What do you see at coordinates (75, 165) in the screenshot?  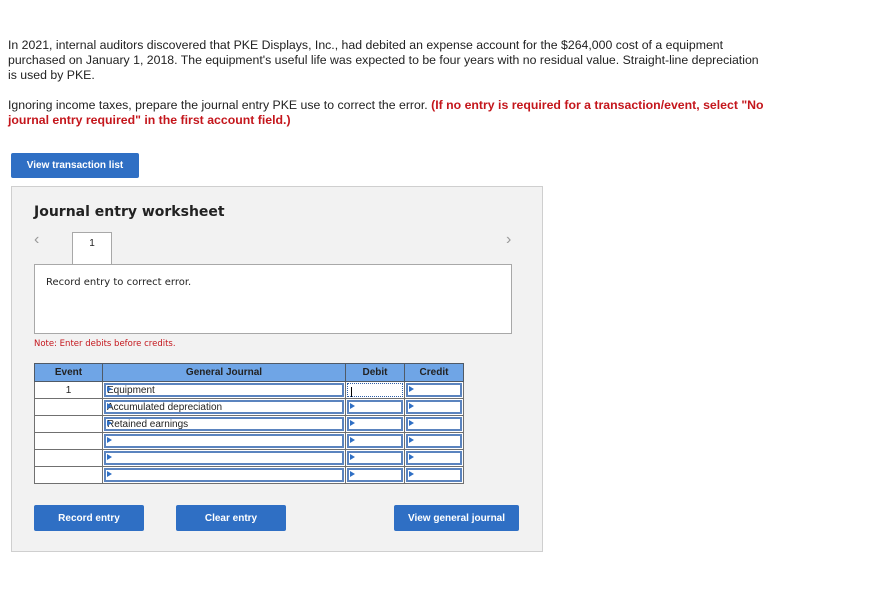 I see `view-transaction-list-button: View transaction list` at bounding box center [75, 165].